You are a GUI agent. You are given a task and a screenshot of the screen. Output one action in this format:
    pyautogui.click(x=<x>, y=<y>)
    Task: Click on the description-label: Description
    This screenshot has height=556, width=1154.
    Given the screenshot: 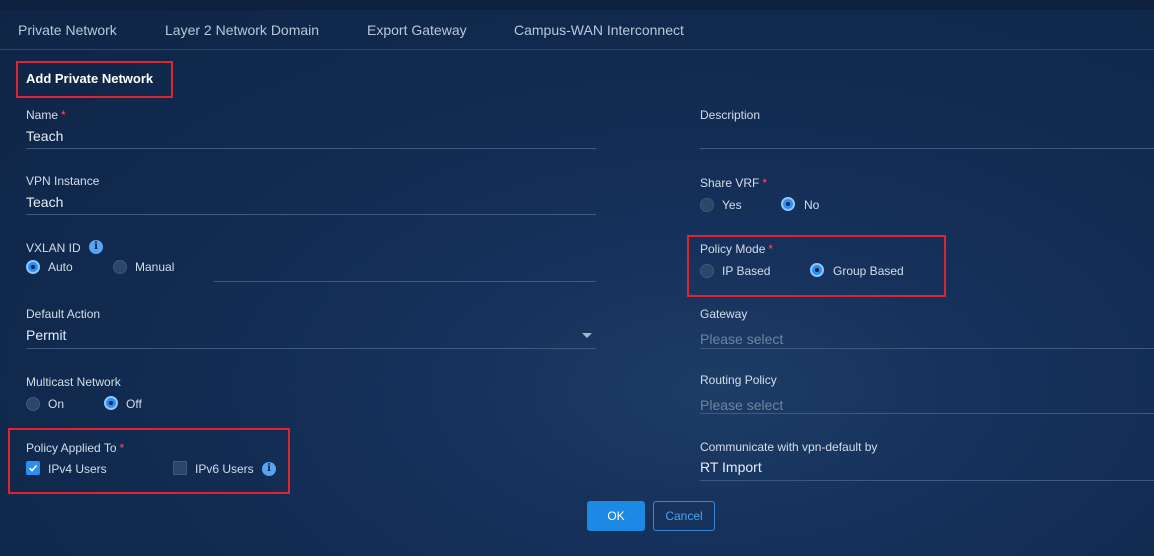 What is the action you would take?
    pyautogui.click(x=730, y=115)
    